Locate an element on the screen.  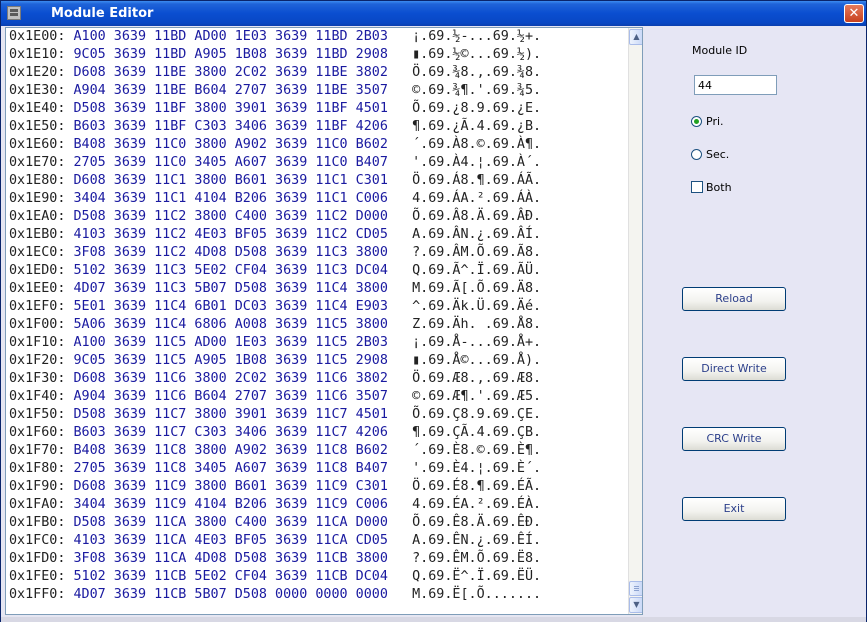
hex-row-address: 0x1F50: is located at coordinates (37, 414).